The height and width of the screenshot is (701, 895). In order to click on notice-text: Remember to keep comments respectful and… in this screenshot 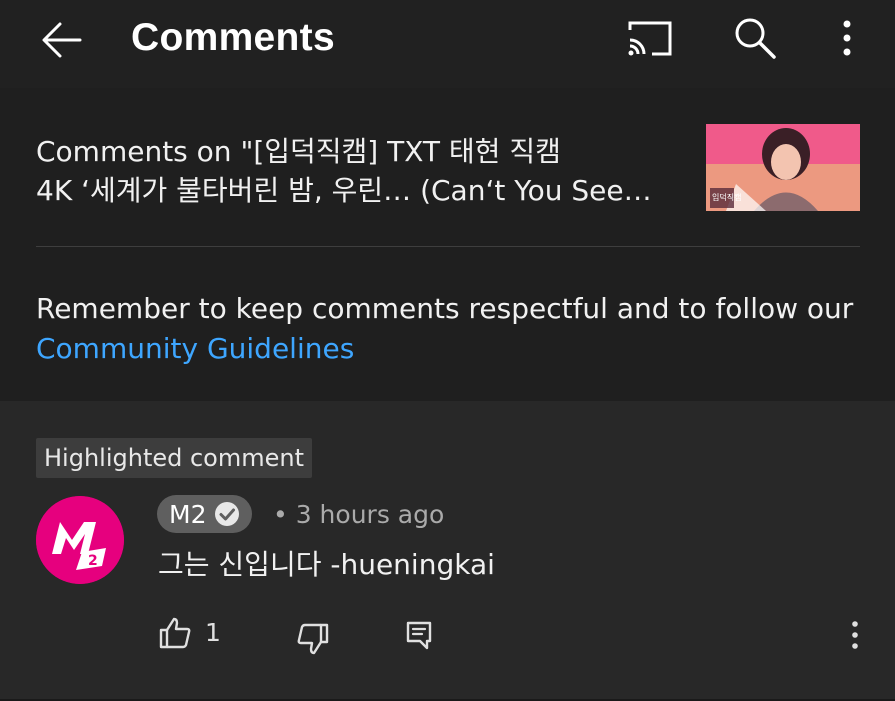, I will do `click(445, 308)`.